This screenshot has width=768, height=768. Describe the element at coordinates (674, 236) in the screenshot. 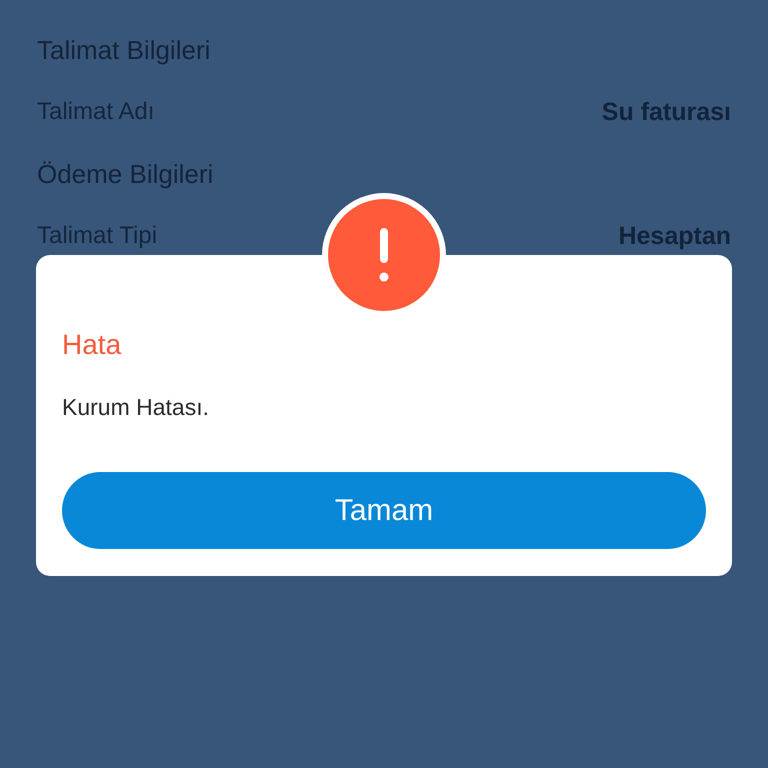

I see `row-value: Hesaptan` at that location.